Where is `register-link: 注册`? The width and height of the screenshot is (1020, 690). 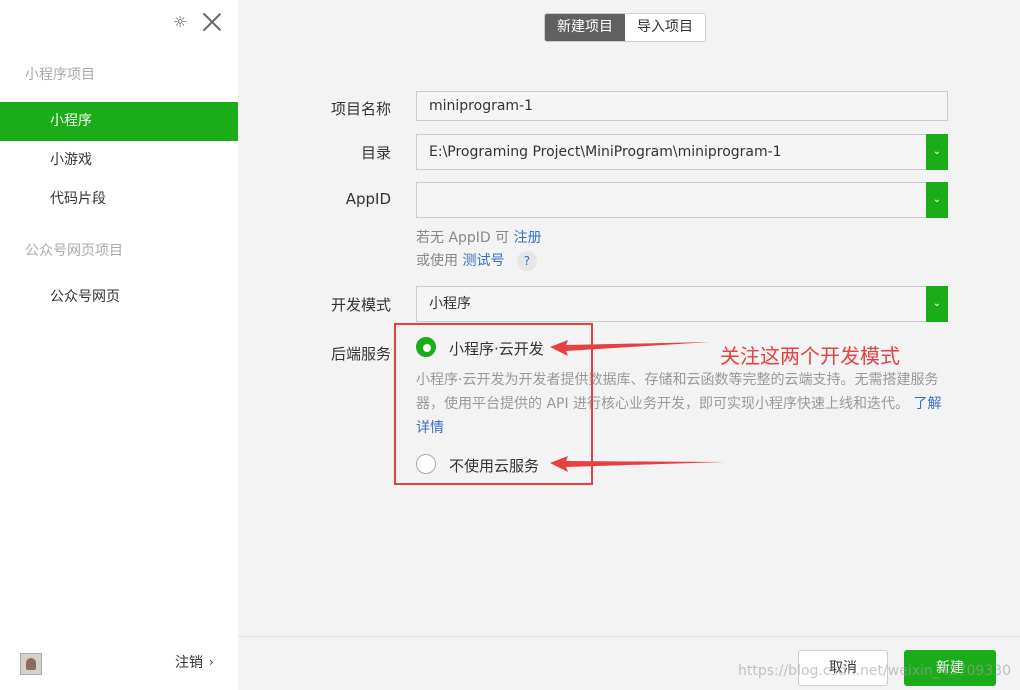 register-link: 注册 is located at coordinates (528, 238).